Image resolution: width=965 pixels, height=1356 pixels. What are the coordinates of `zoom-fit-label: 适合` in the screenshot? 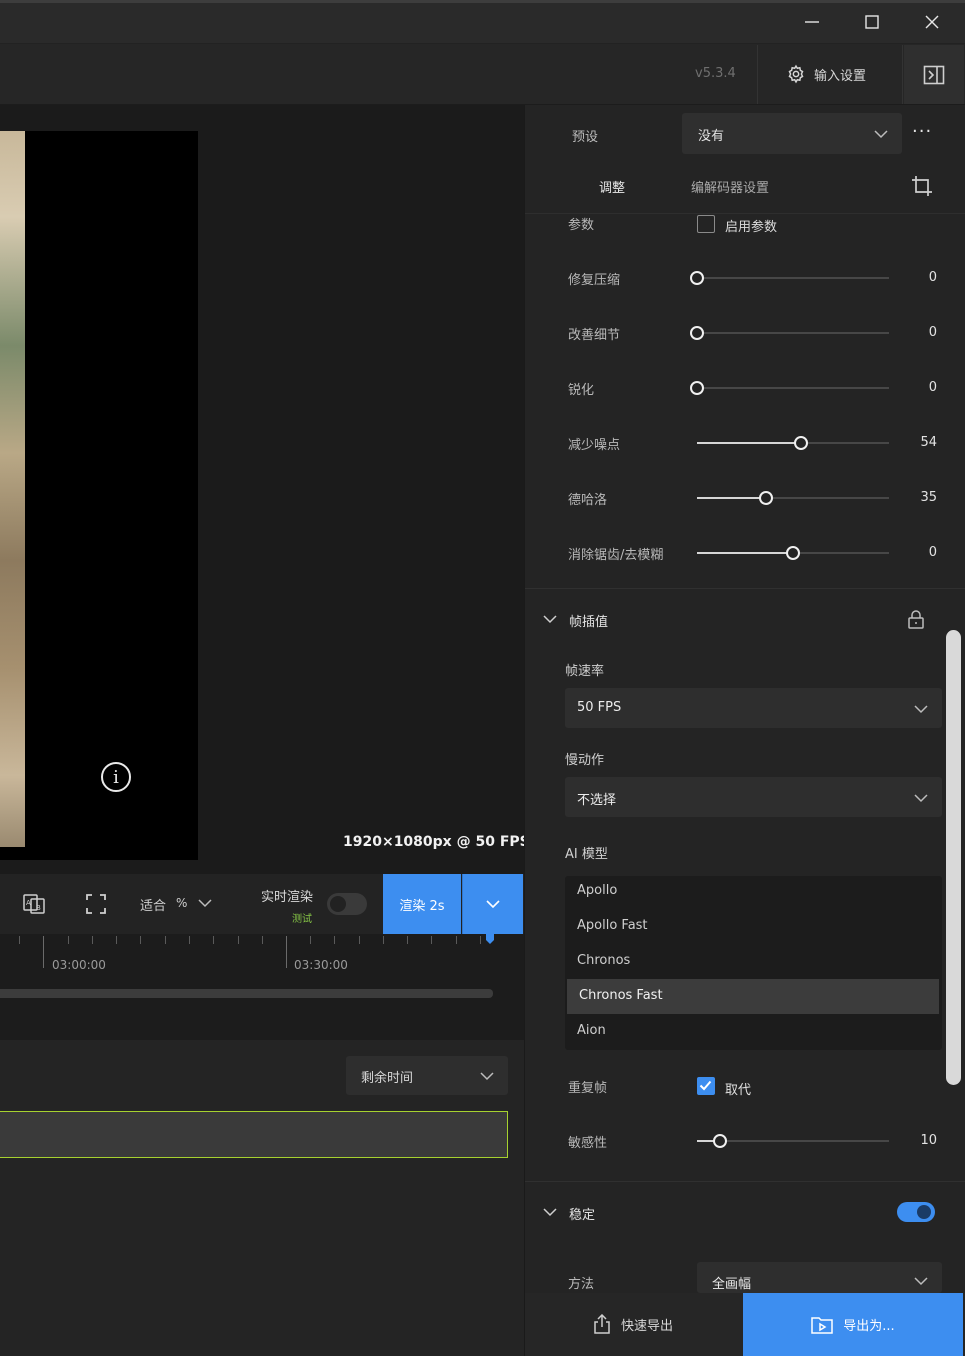 It's located at (153, 904).